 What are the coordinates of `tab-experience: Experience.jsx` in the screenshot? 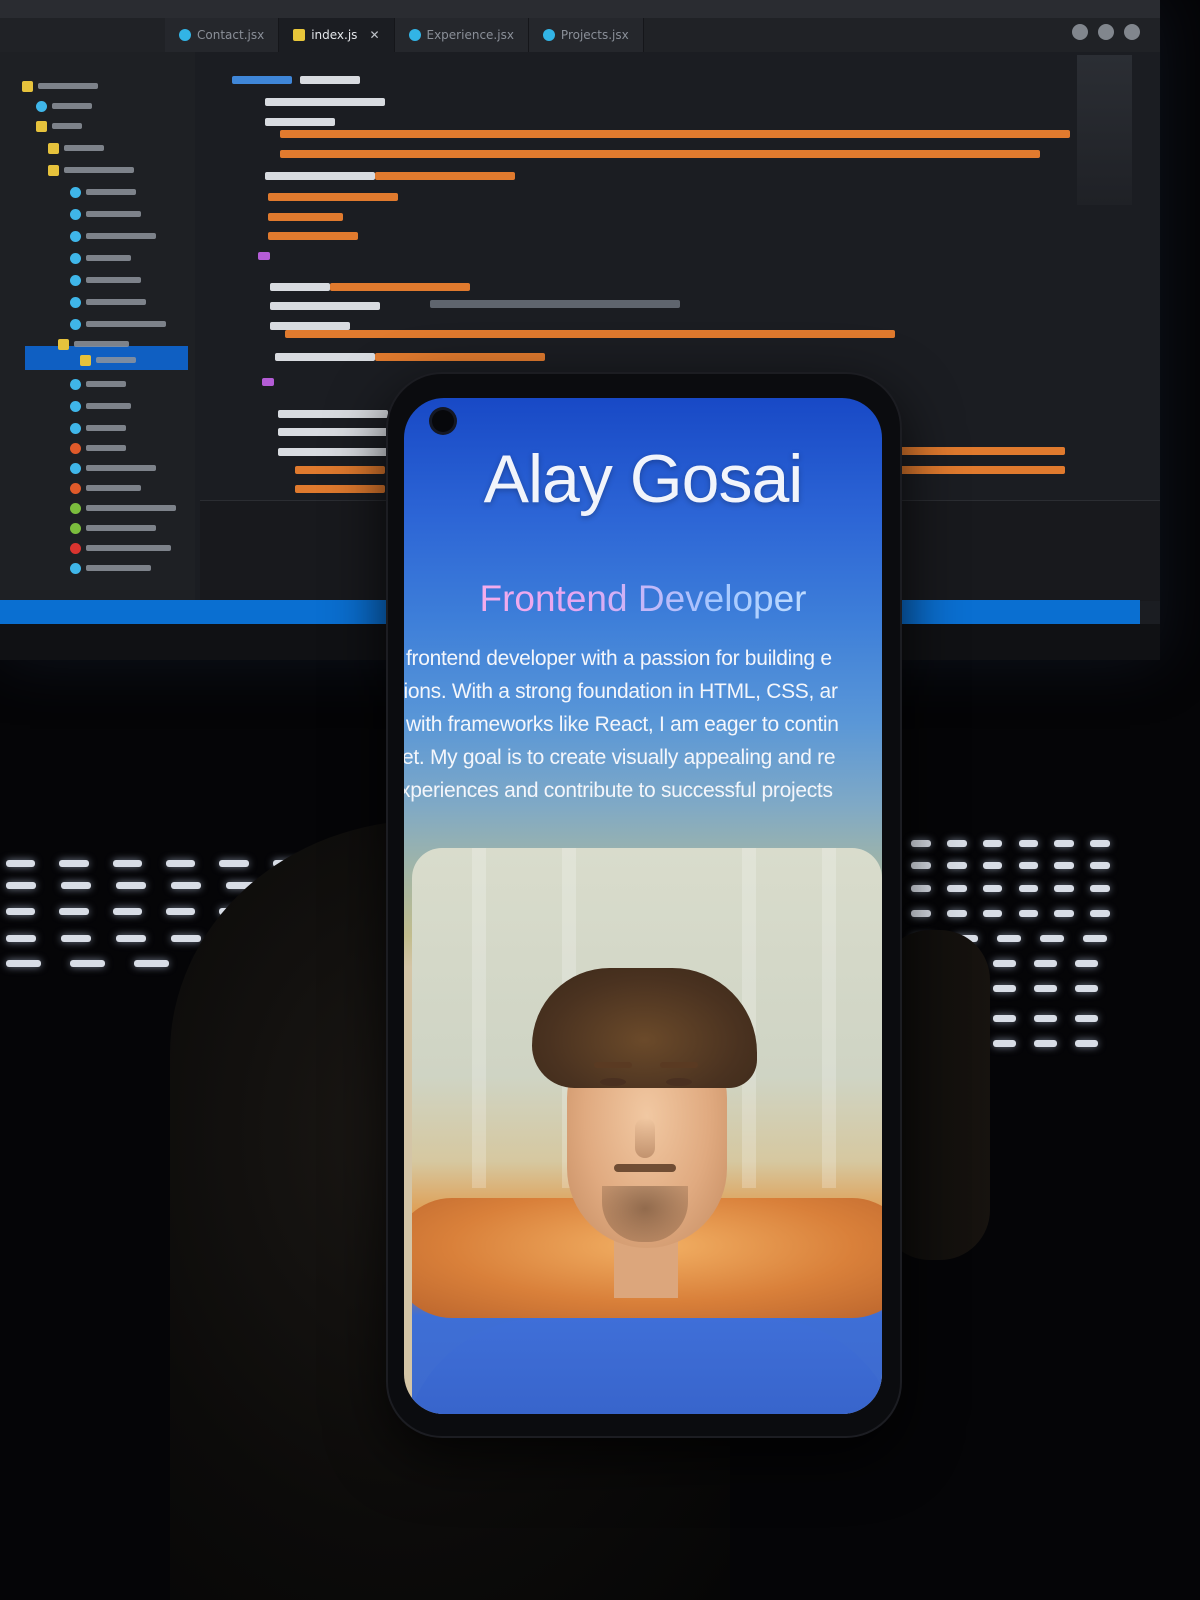 It's located at (461, 35).